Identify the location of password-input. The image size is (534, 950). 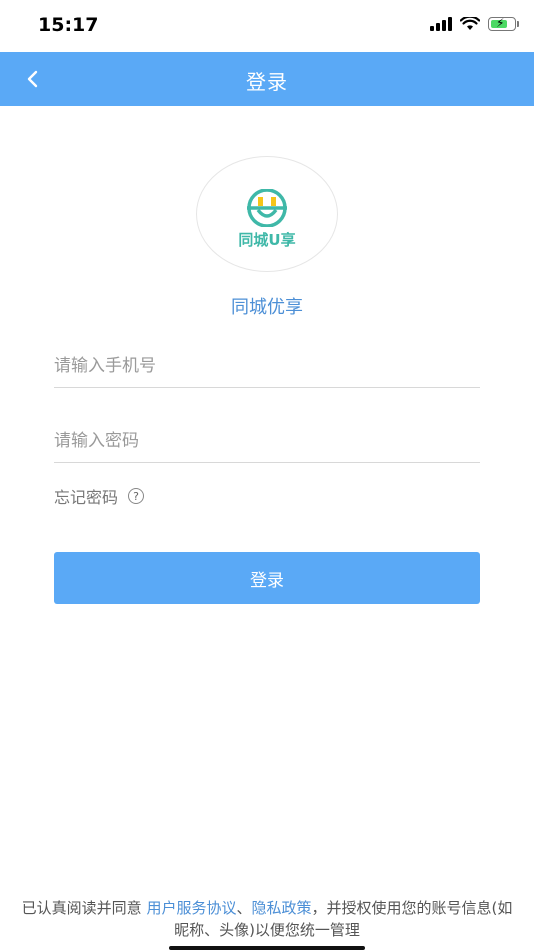
(267, 440).